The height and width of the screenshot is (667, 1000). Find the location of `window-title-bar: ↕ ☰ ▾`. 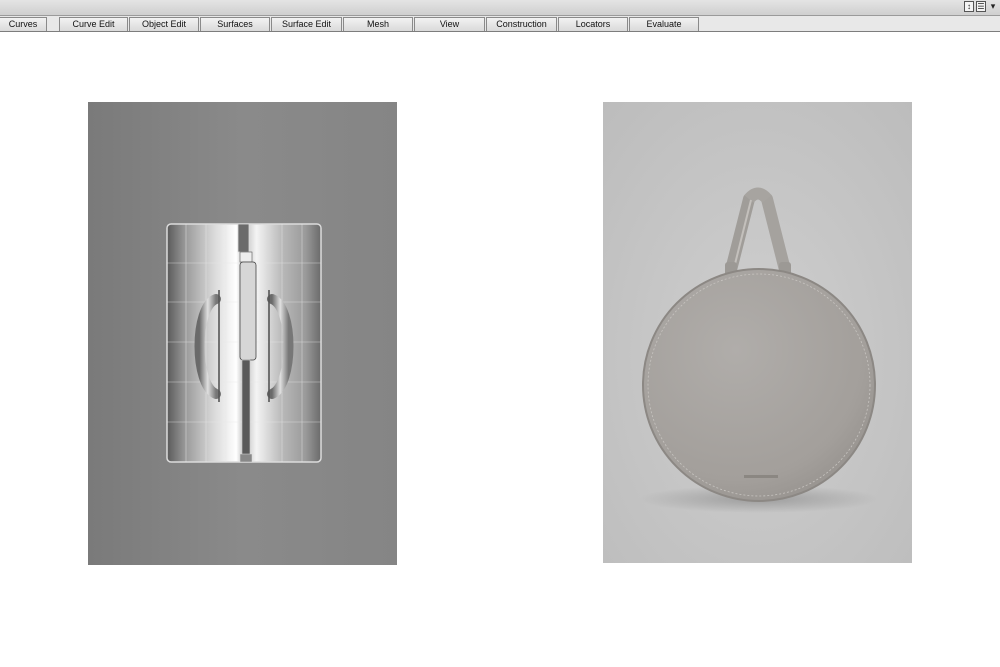

window-title-bar: ↕ ☰ ▾ is located at coordinates (500, 8).